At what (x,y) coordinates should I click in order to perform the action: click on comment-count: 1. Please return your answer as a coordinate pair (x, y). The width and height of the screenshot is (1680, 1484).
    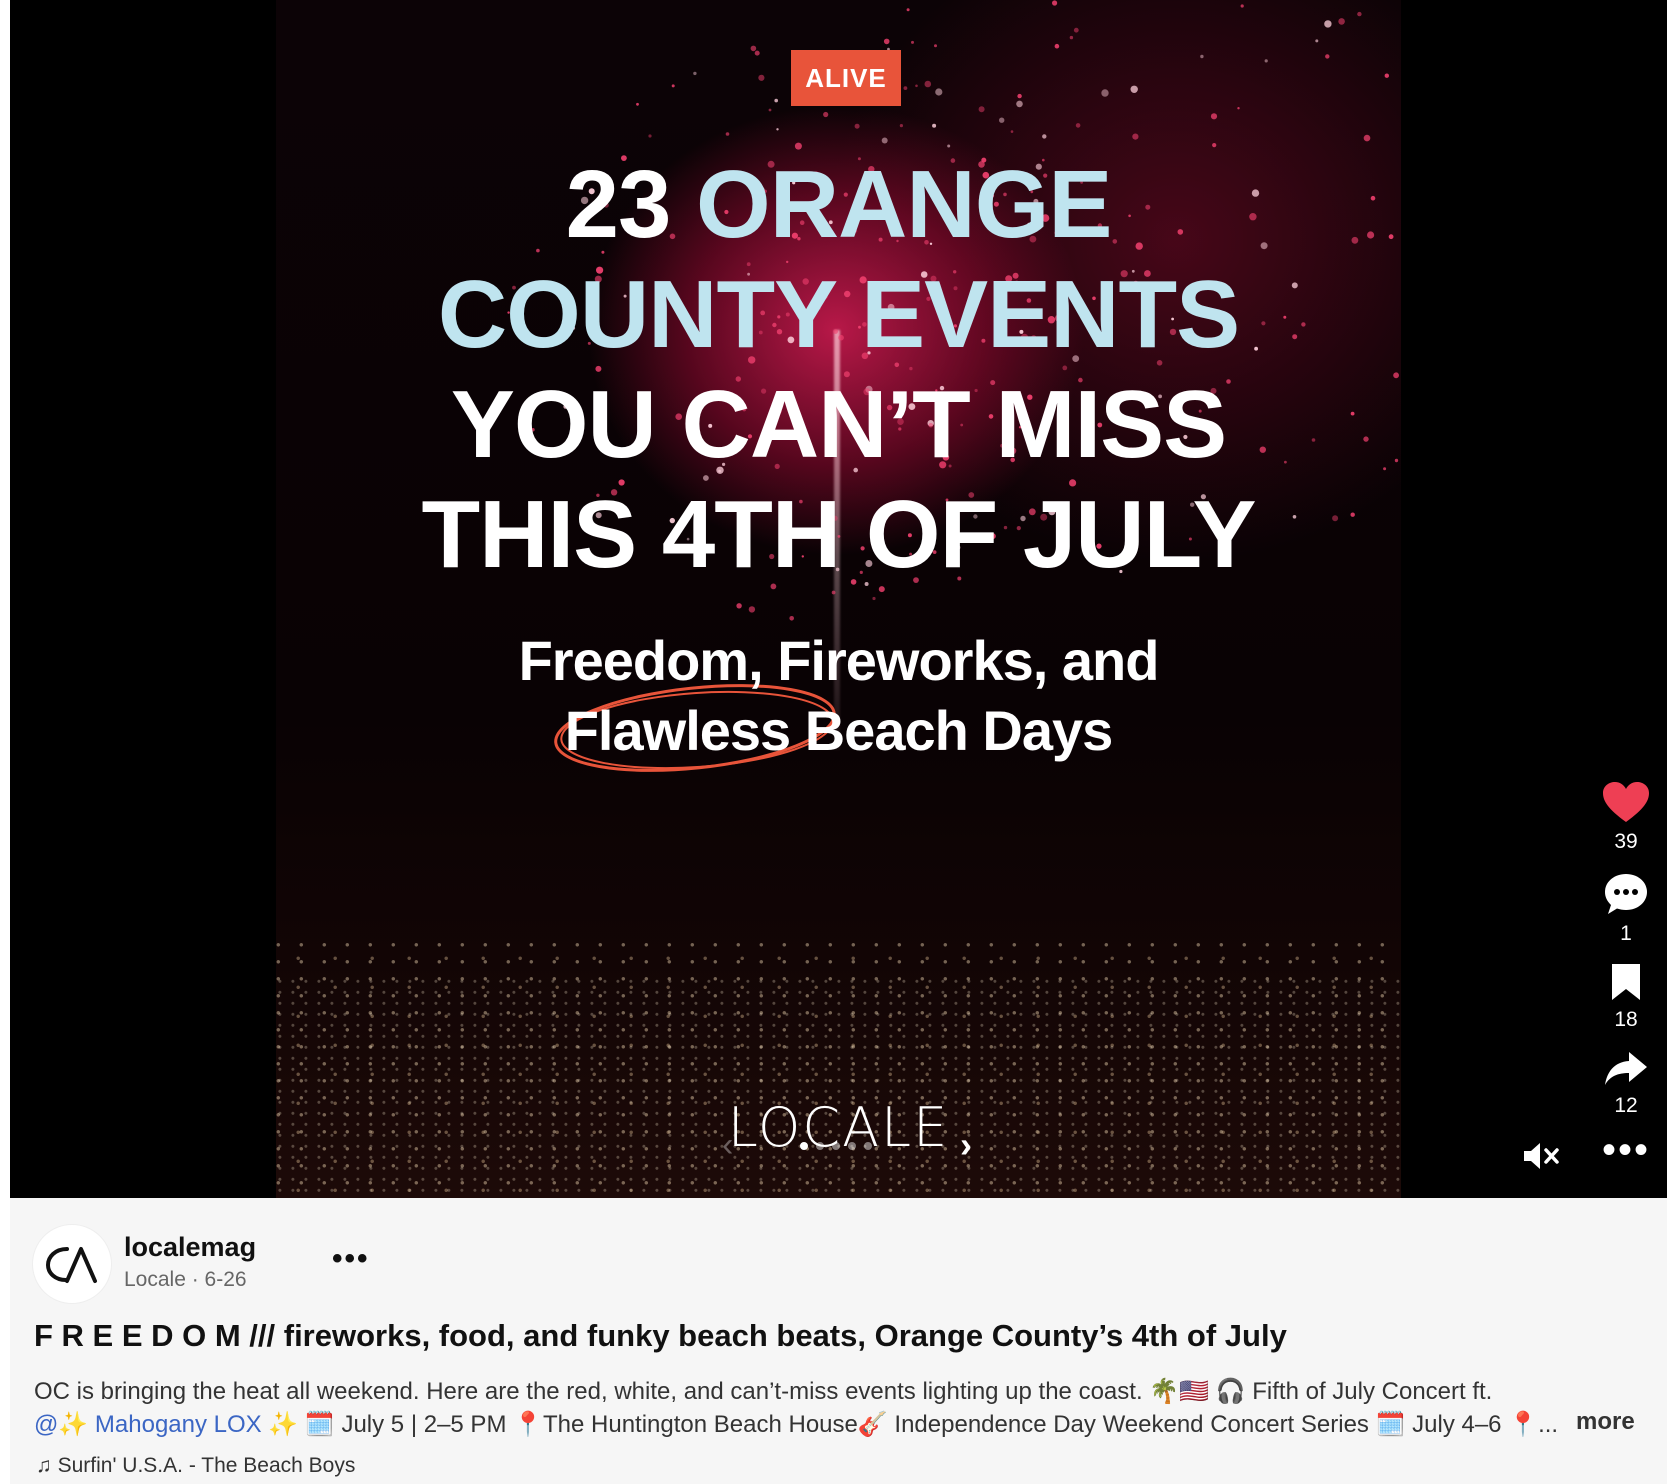
    Looking at the image, I should click on (1626, 933).